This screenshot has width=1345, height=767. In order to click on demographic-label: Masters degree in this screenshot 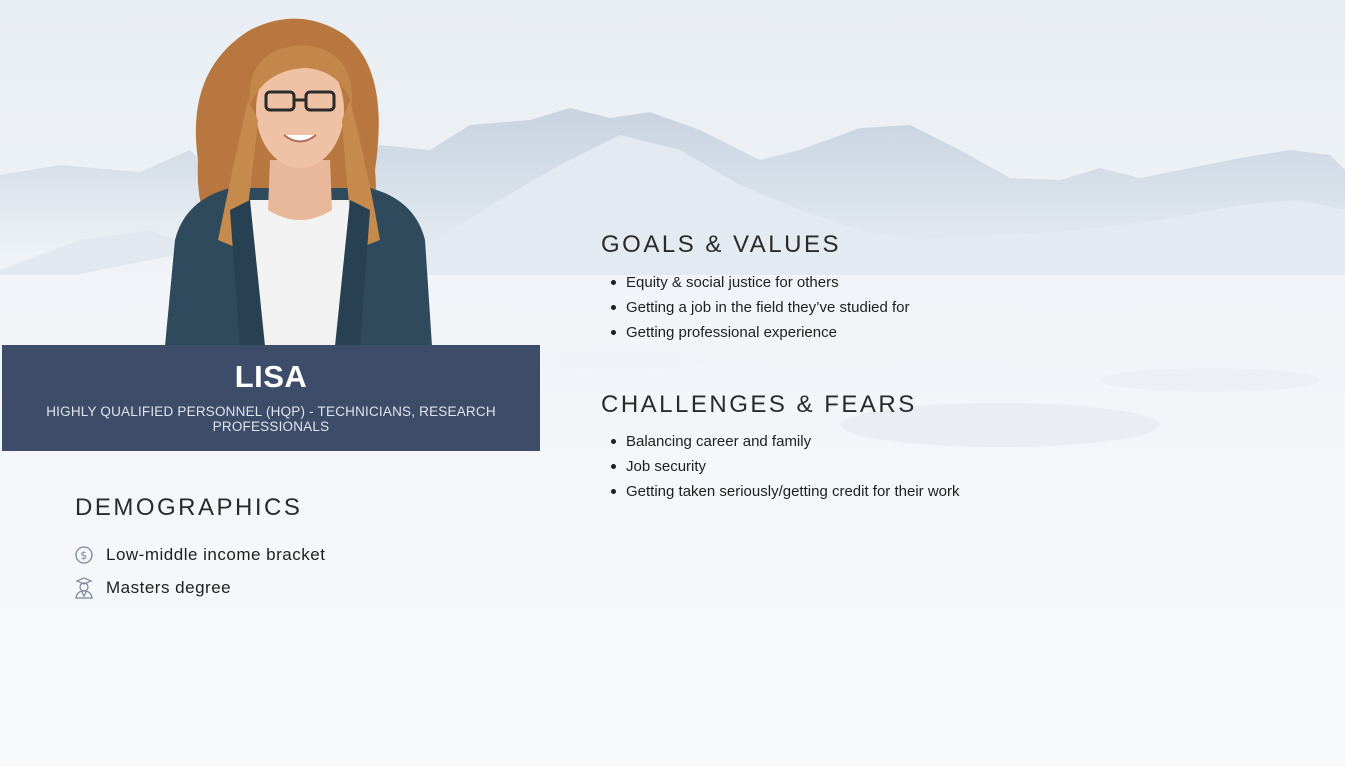, I will do `click(169, 587)`.